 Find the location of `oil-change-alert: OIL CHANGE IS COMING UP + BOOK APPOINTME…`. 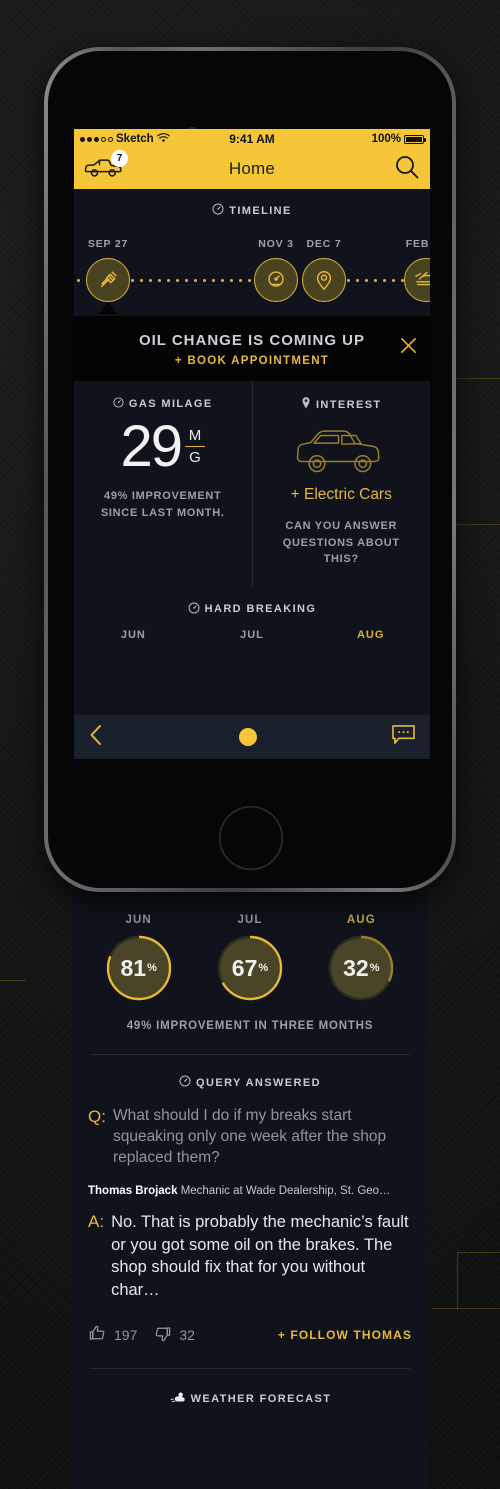

oil-change-alert: OIL CHANGE IS COMING UP + BOOK APPOINTME… is located at coordinates (252, 348).